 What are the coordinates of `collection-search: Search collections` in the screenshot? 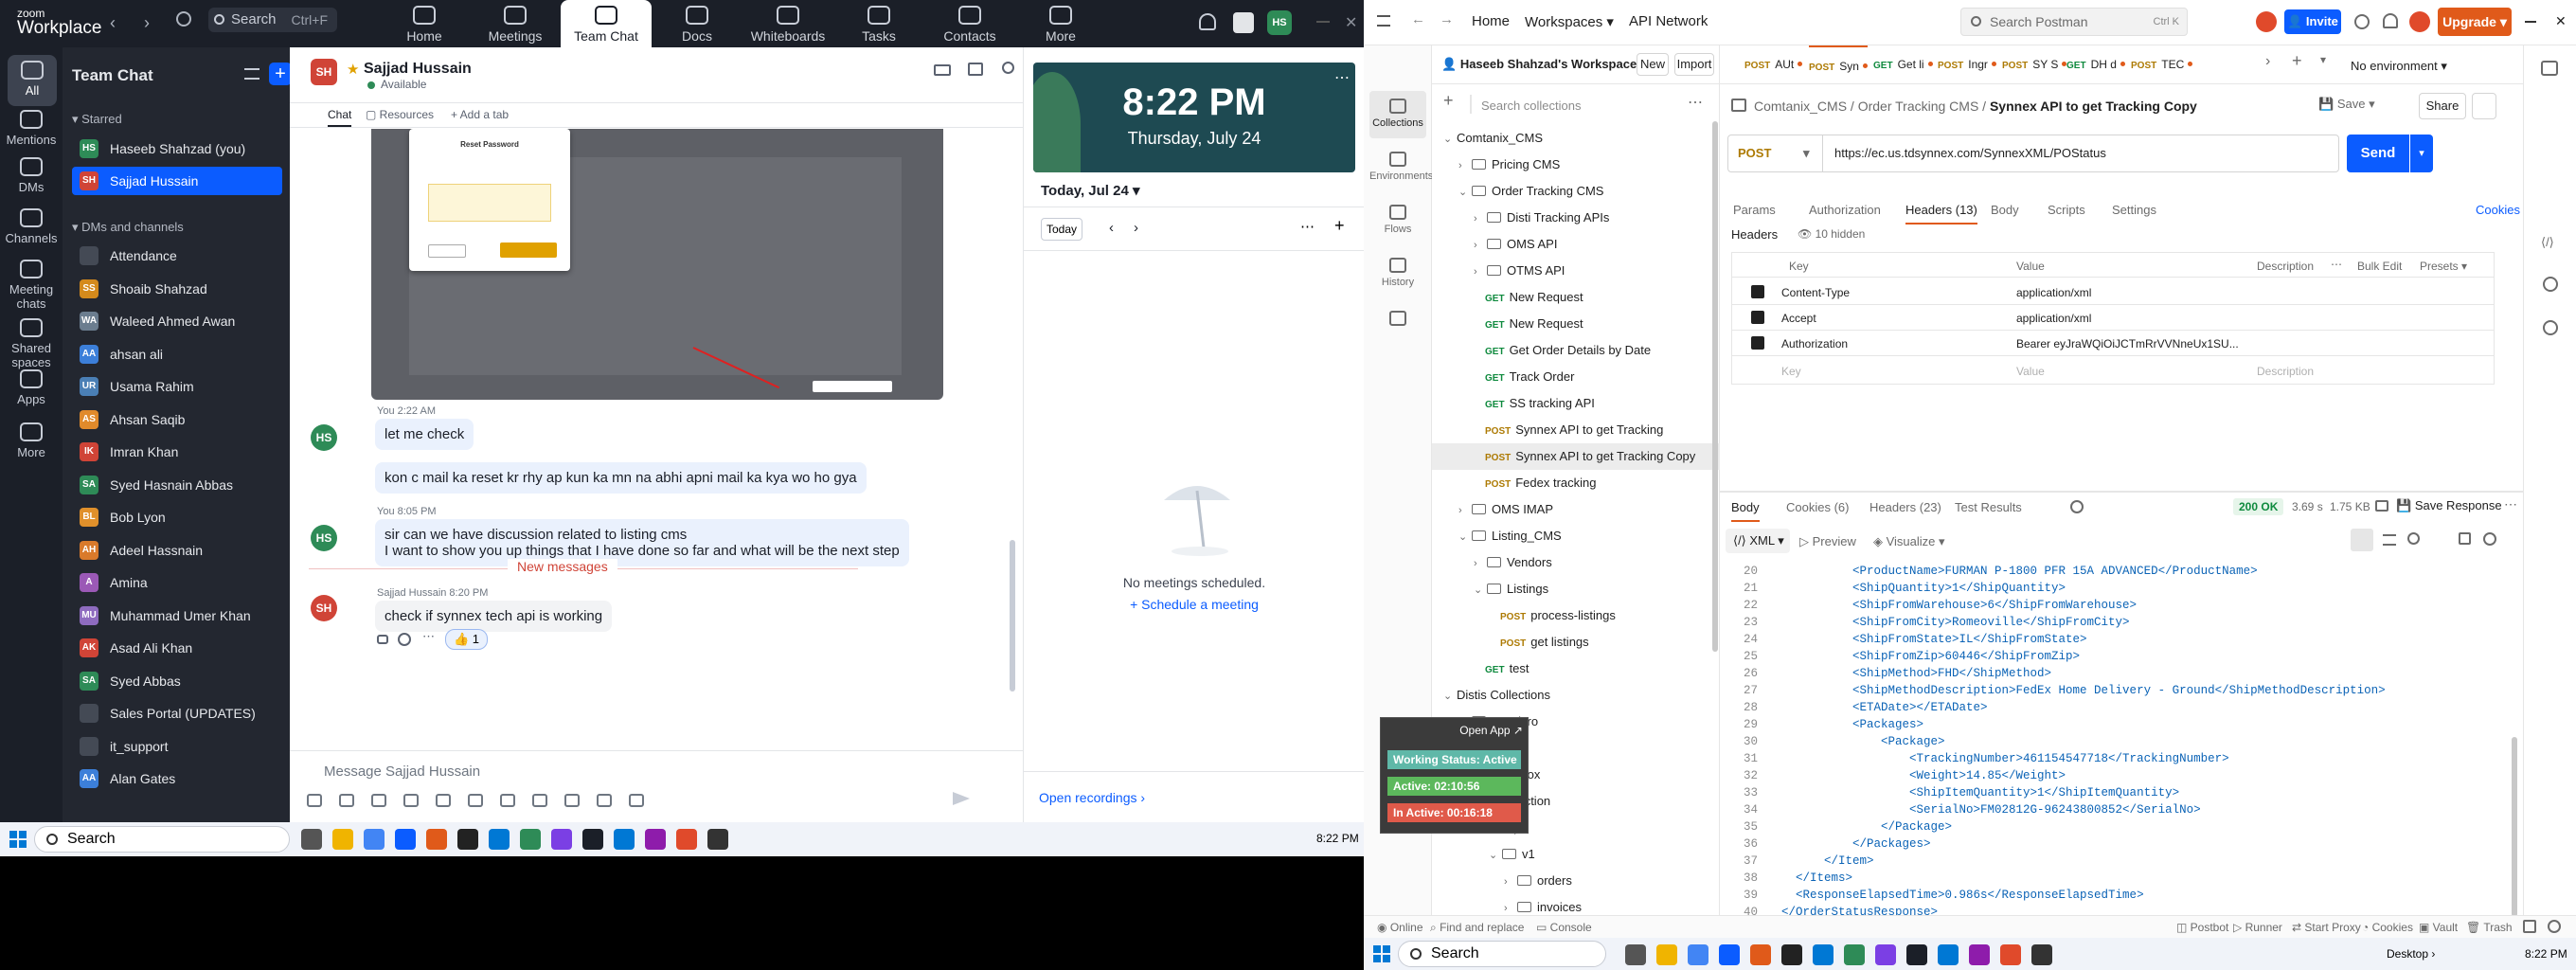 It's located at (1531, 106).